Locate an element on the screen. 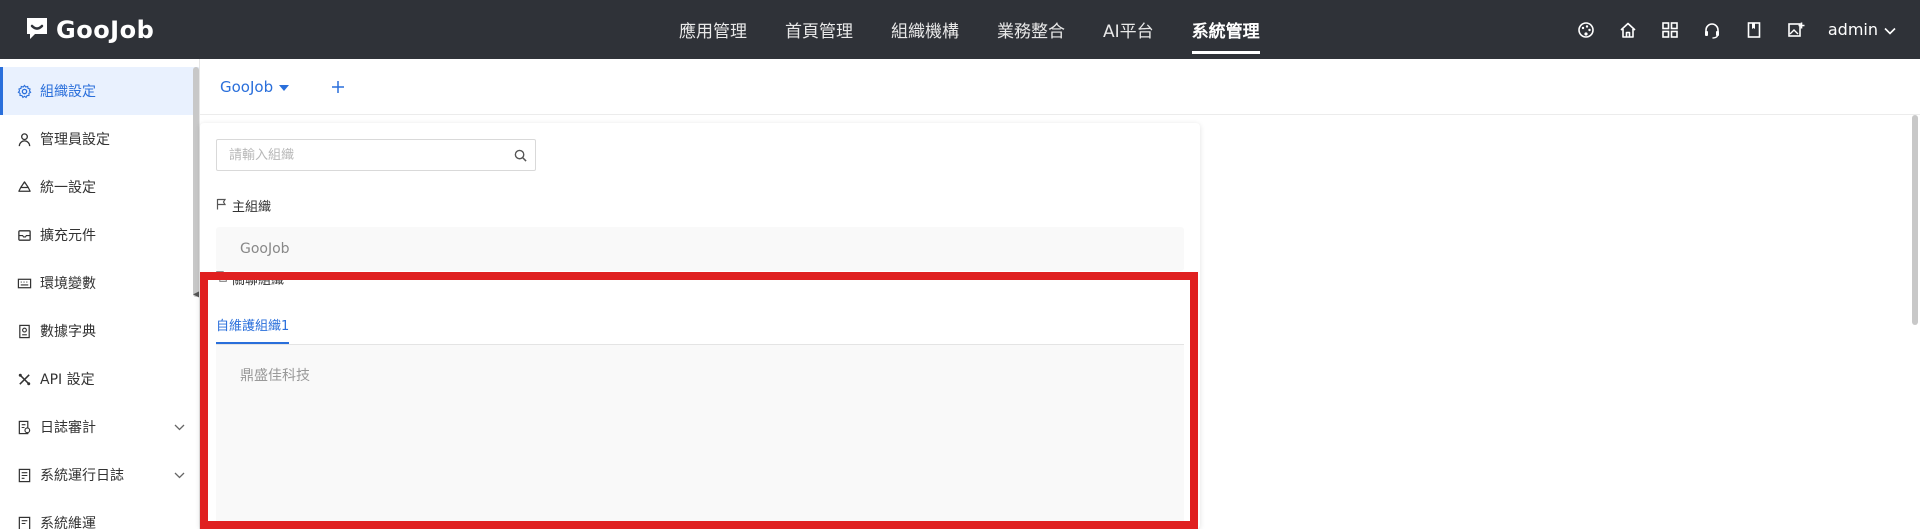 This screenshot has width=1920, height=529. keyboard-icon is located at coordinates (24, 283).